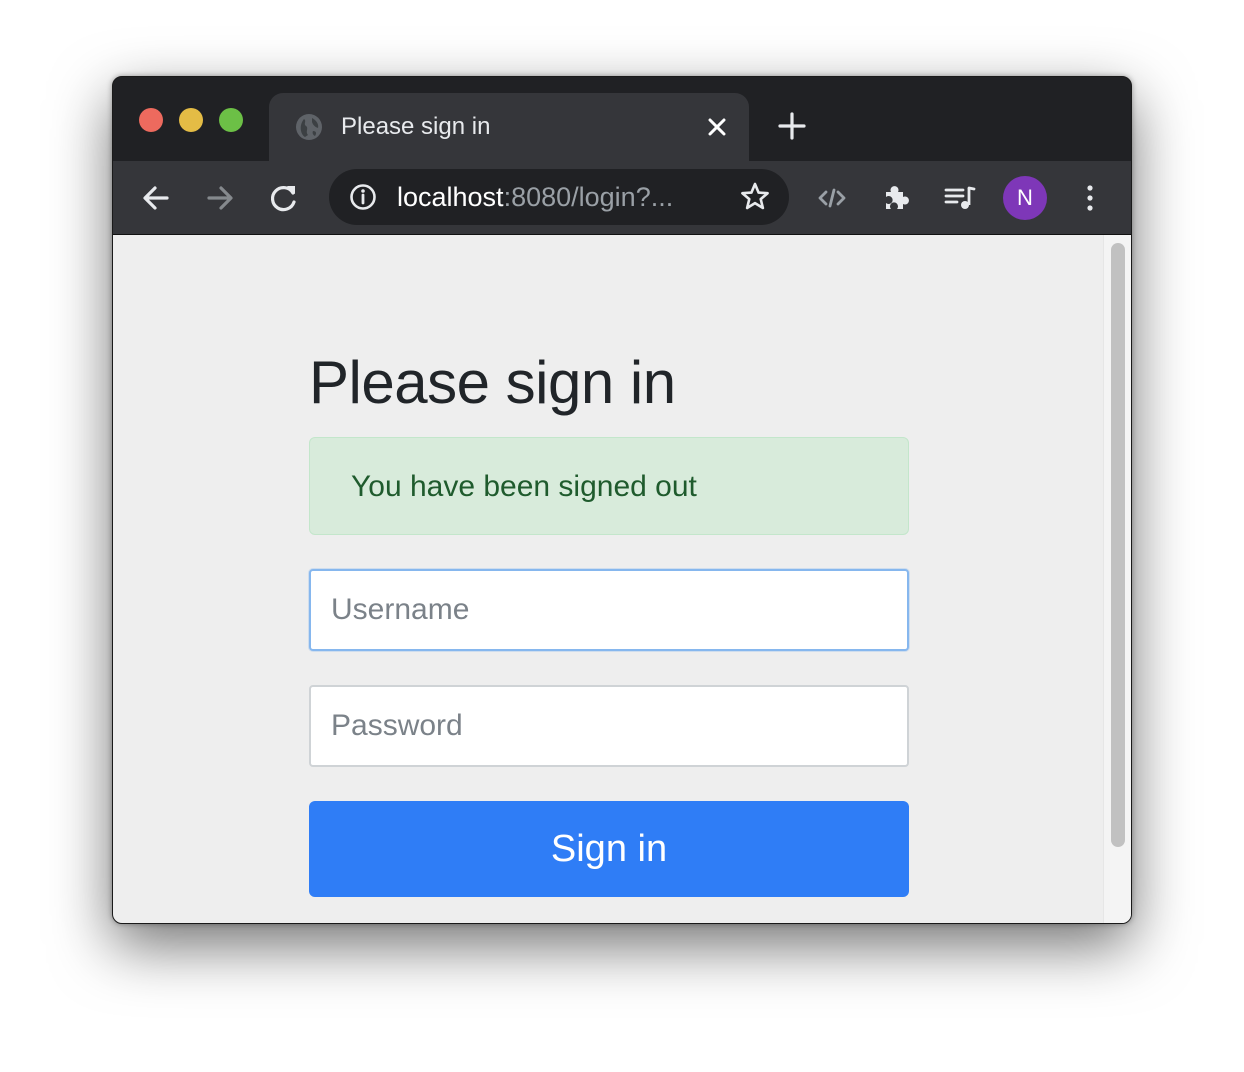 The height and width of the screenshot is (1072, 1244). Describe the element at coordinates (896, 198) in the screenshot. I see `puzzle-icon` at that location.